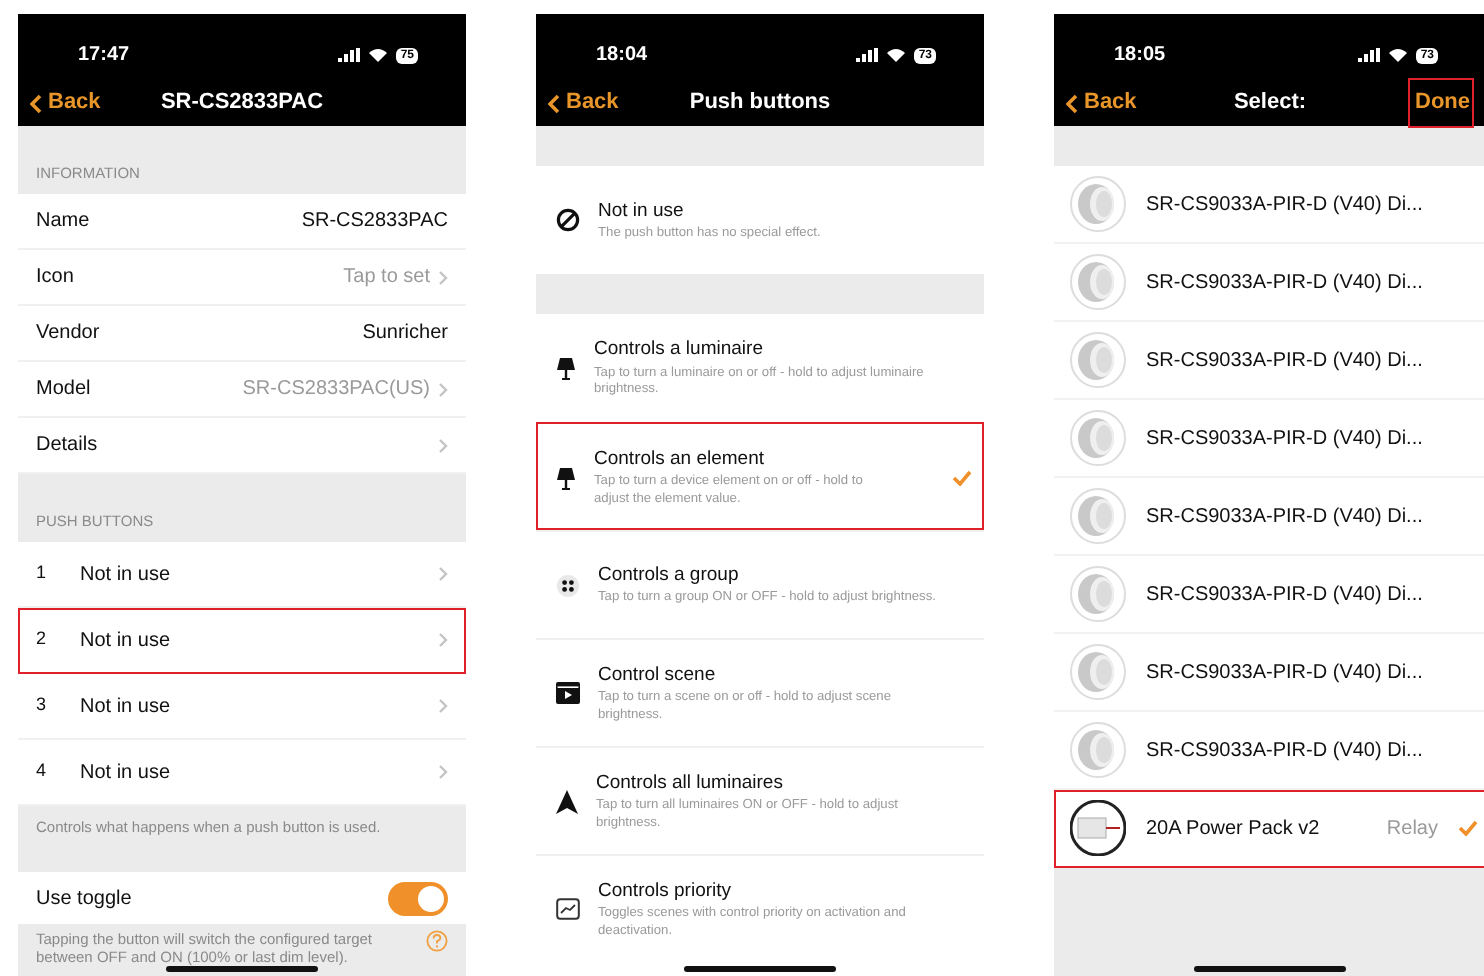 The width and height of the screenshot is (1484, 976). What do you see at coordinates (336, 390) in the screenshot?
I see `field-value: SR-CS2833PAC(US)` at bounding box center [336, 390].